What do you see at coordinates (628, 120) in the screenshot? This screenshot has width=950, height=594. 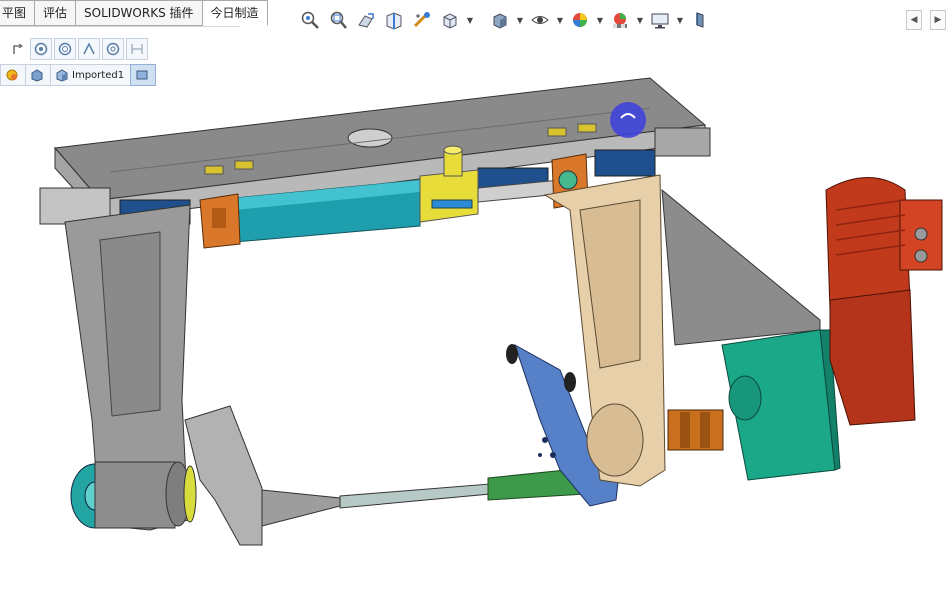 I see `rotation-cursor-icon` at bounding box center [628, 120].